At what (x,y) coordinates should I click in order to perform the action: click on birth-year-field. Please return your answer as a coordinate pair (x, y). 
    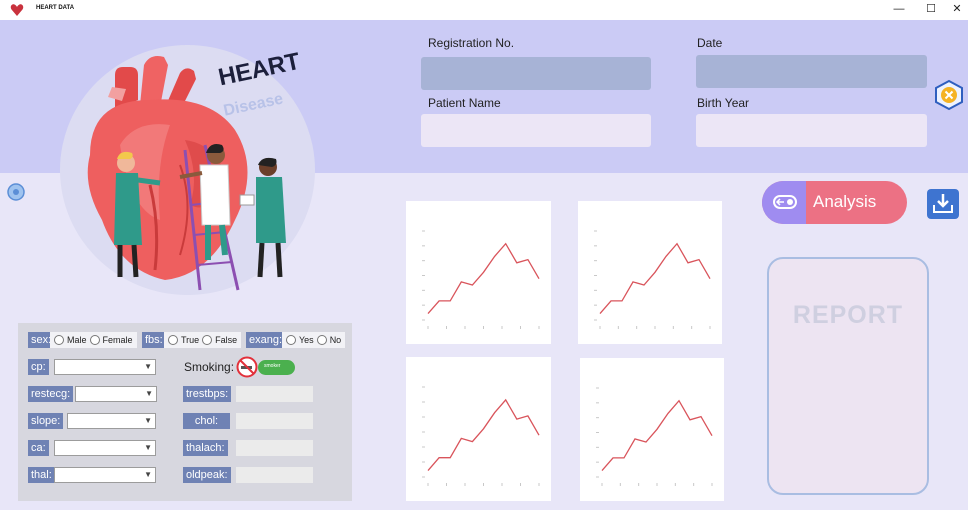
    Looking at the image, I should click on (811, 130).